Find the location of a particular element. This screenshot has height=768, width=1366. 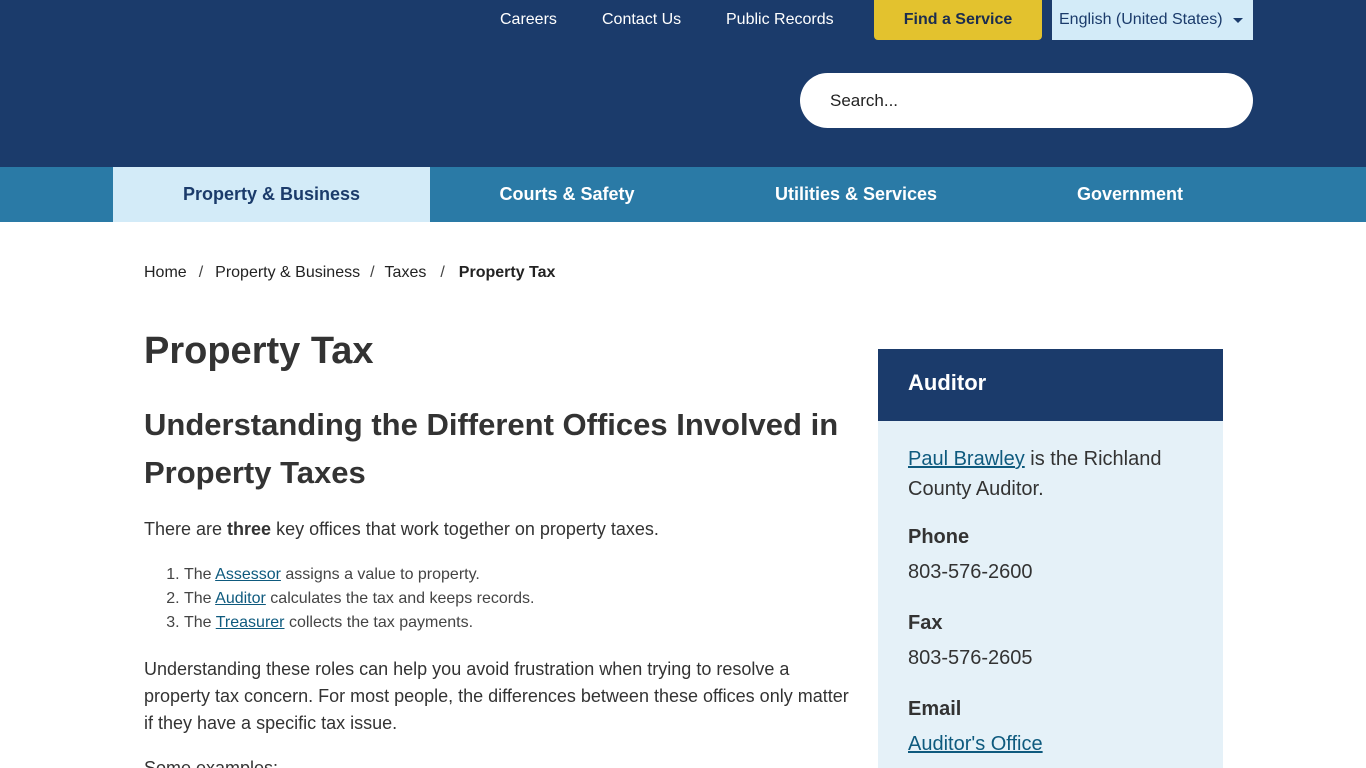

phone-label: Phone is located at coordinates (939, 537).